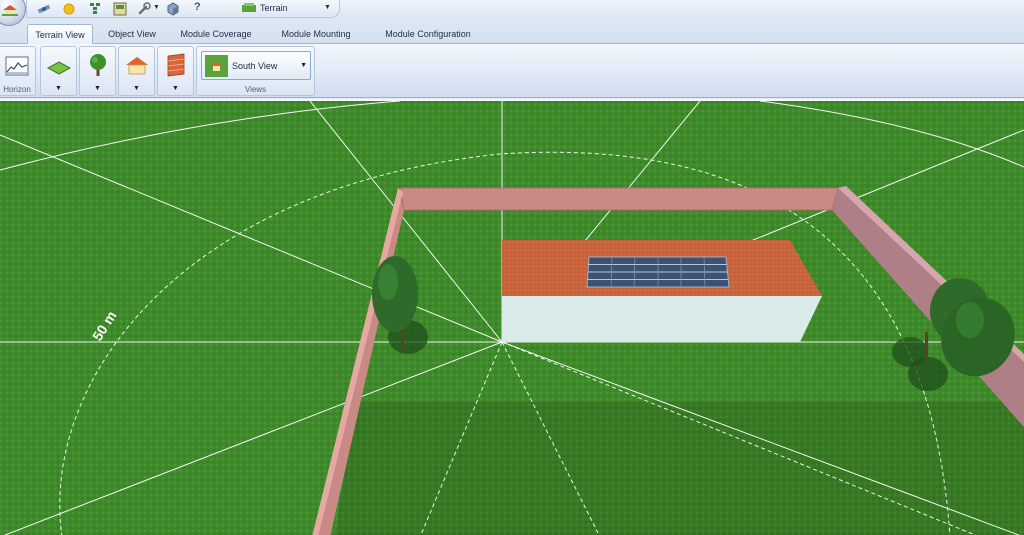 The height and width of the screenshot is (535, 1024). I want to click on tree-icon, so click(97, 65).